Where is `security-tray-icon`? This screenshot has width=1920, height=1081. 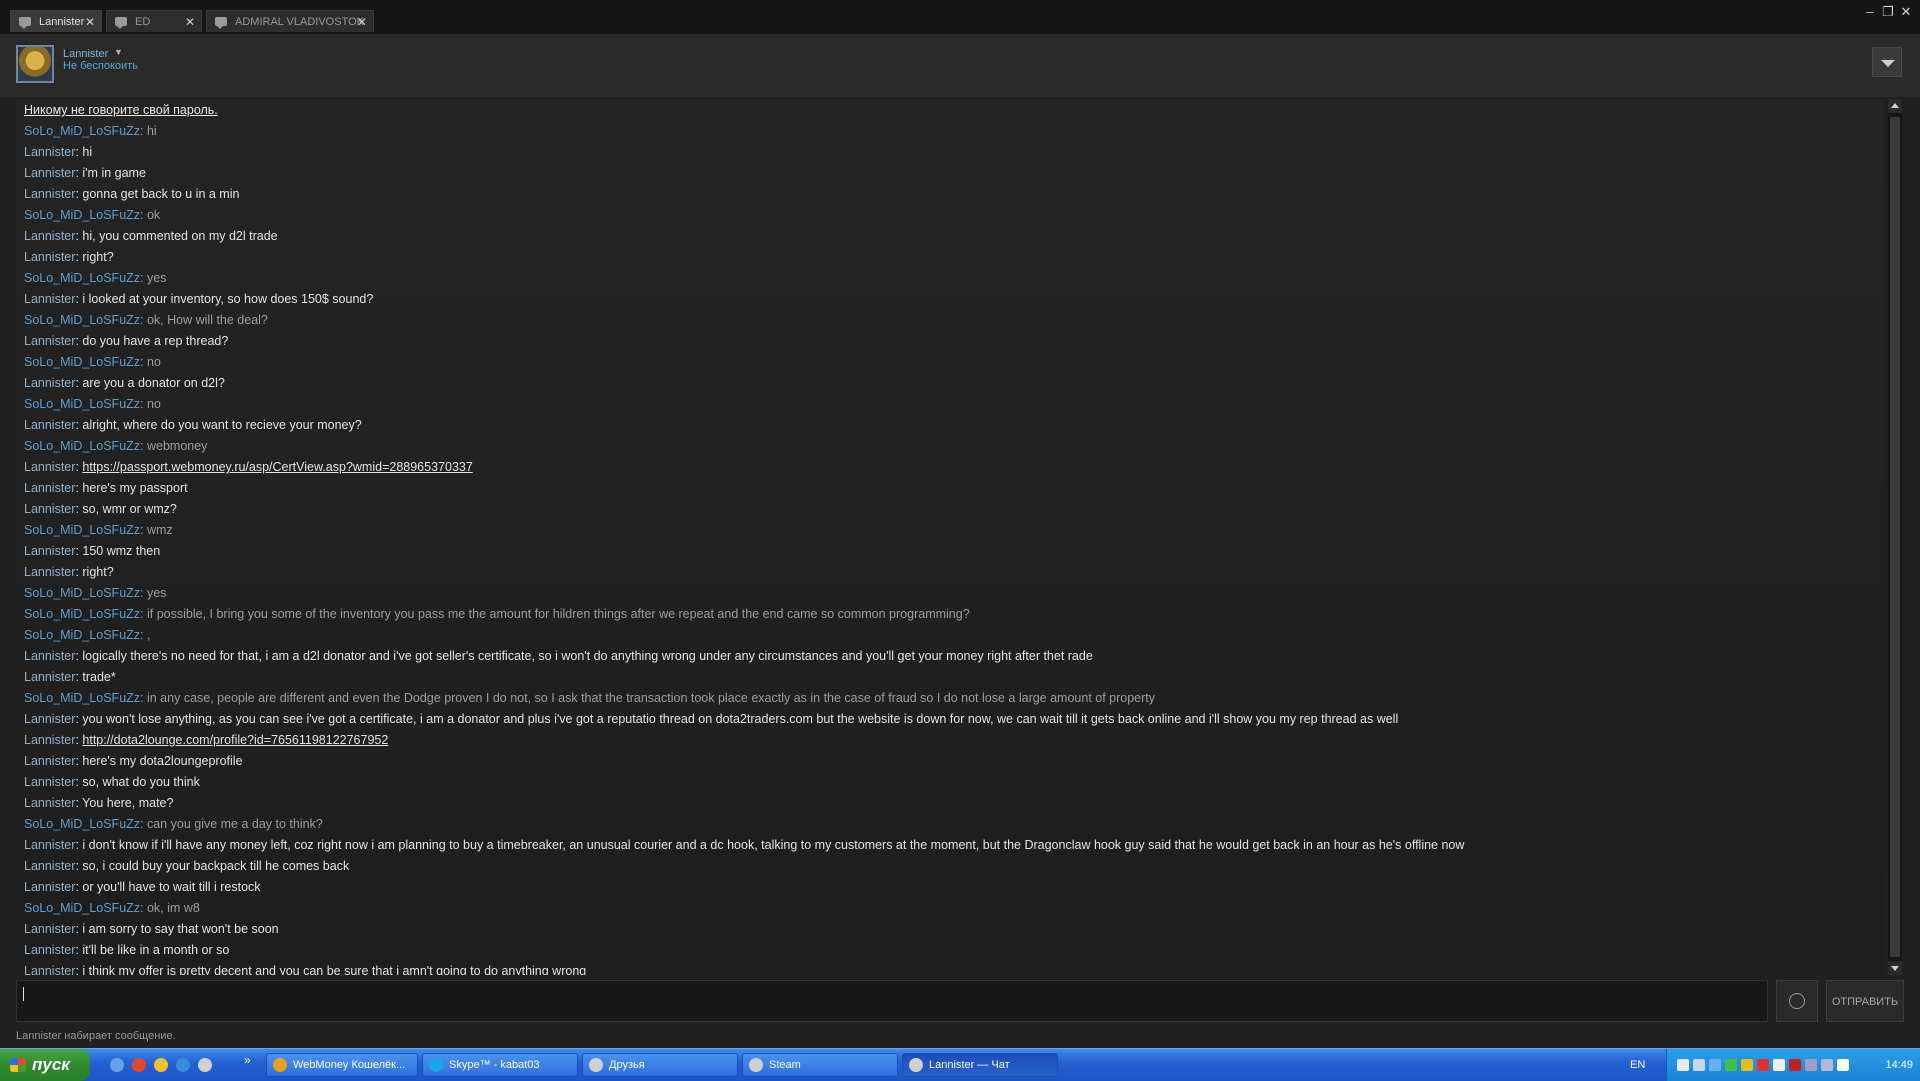
security-tray-icon is located at coordinates (1747, 1065).